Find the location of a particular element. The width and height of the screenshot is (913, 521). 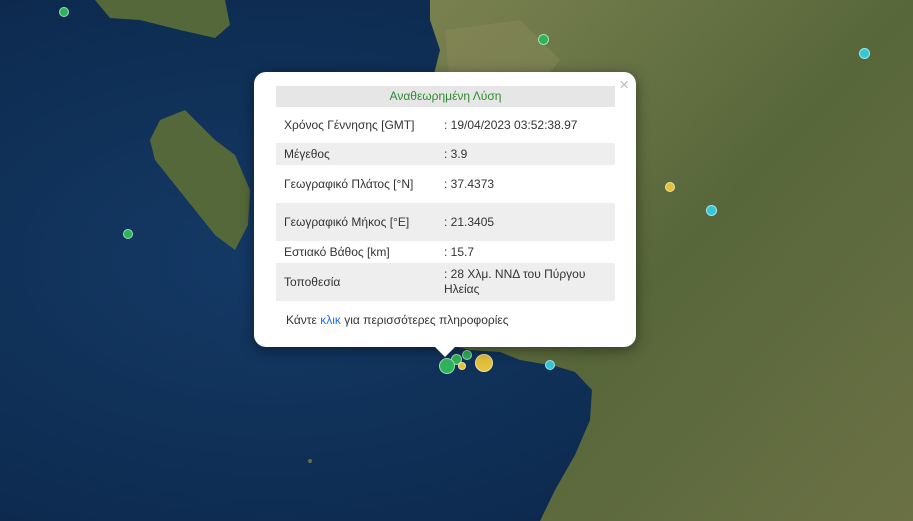

info-row: Γεωγραφικό Πλάτος [°N] : 37.4373 is located at coordinates (445, 184).